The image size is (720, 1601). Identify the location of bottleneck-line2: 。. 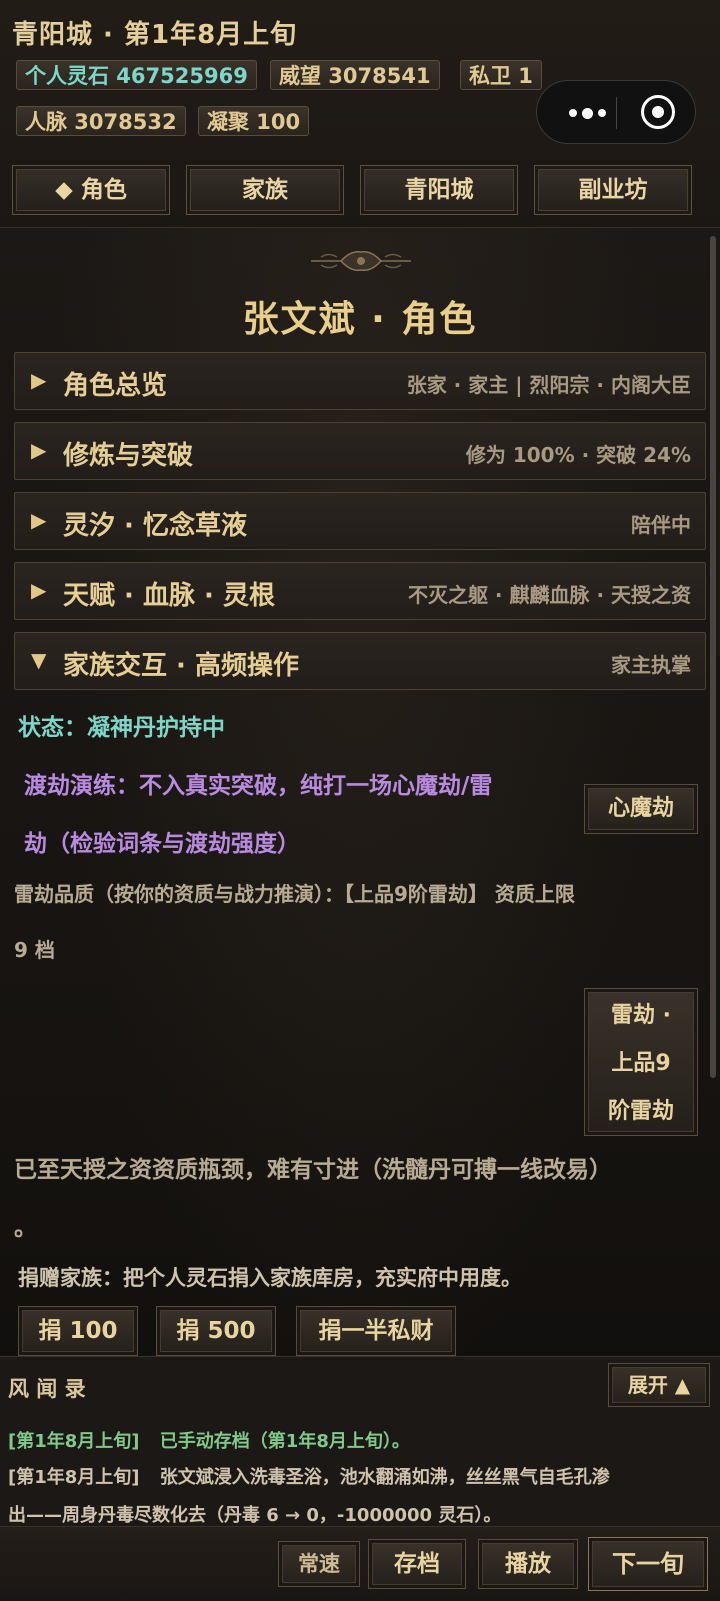
(25, 1228).